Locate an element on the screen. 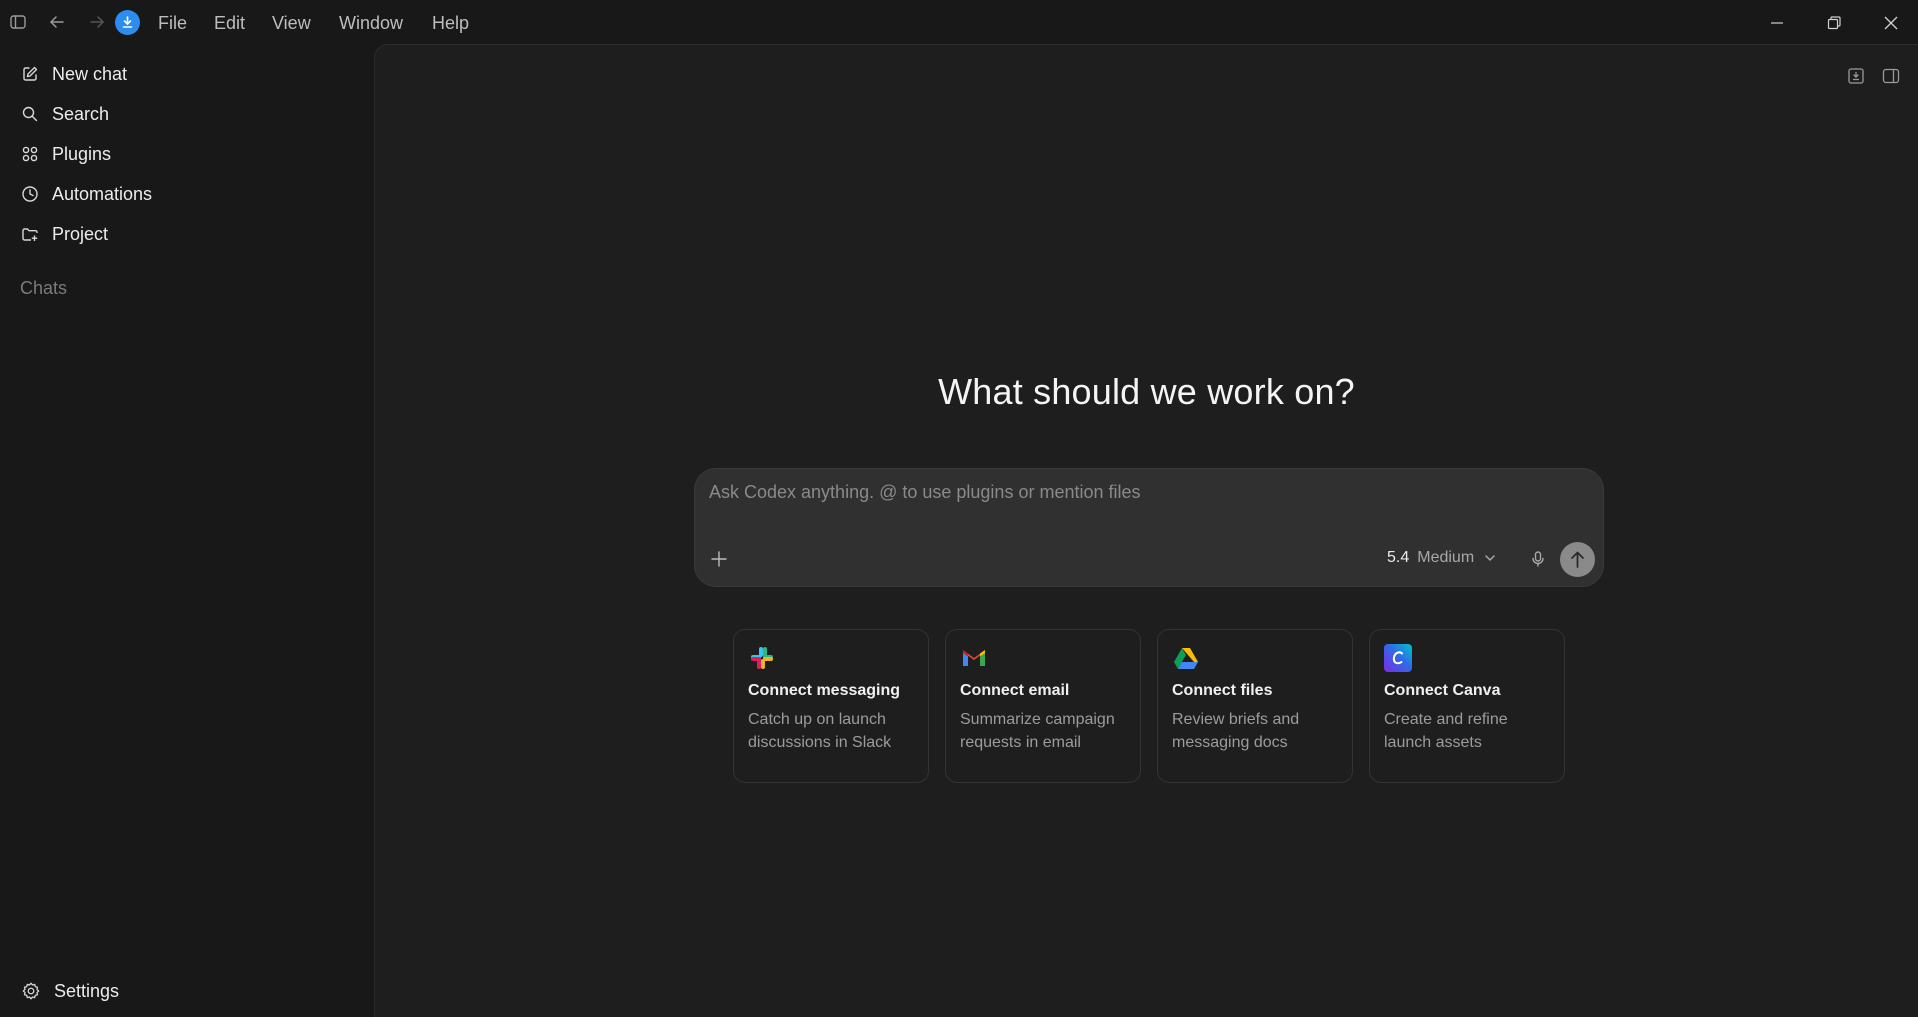 This screenshot has width=1918, height=1017. chevron-down-icon is located at coordinates (1490, 558).